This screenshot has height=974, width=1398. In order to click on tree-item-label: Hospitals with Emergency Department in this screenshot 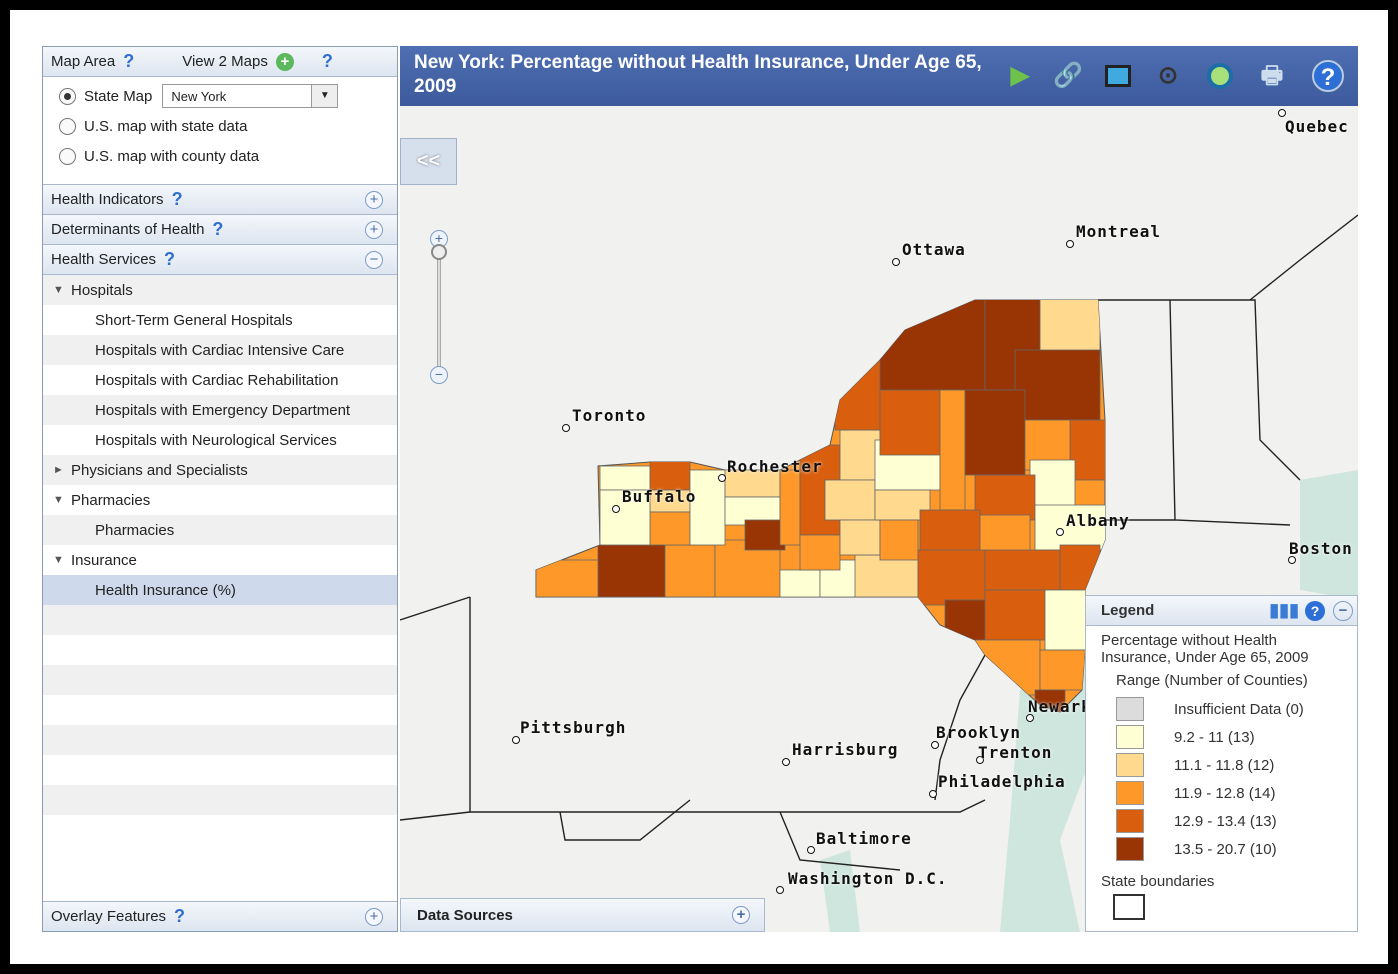, I will do `click(223, 410)`.